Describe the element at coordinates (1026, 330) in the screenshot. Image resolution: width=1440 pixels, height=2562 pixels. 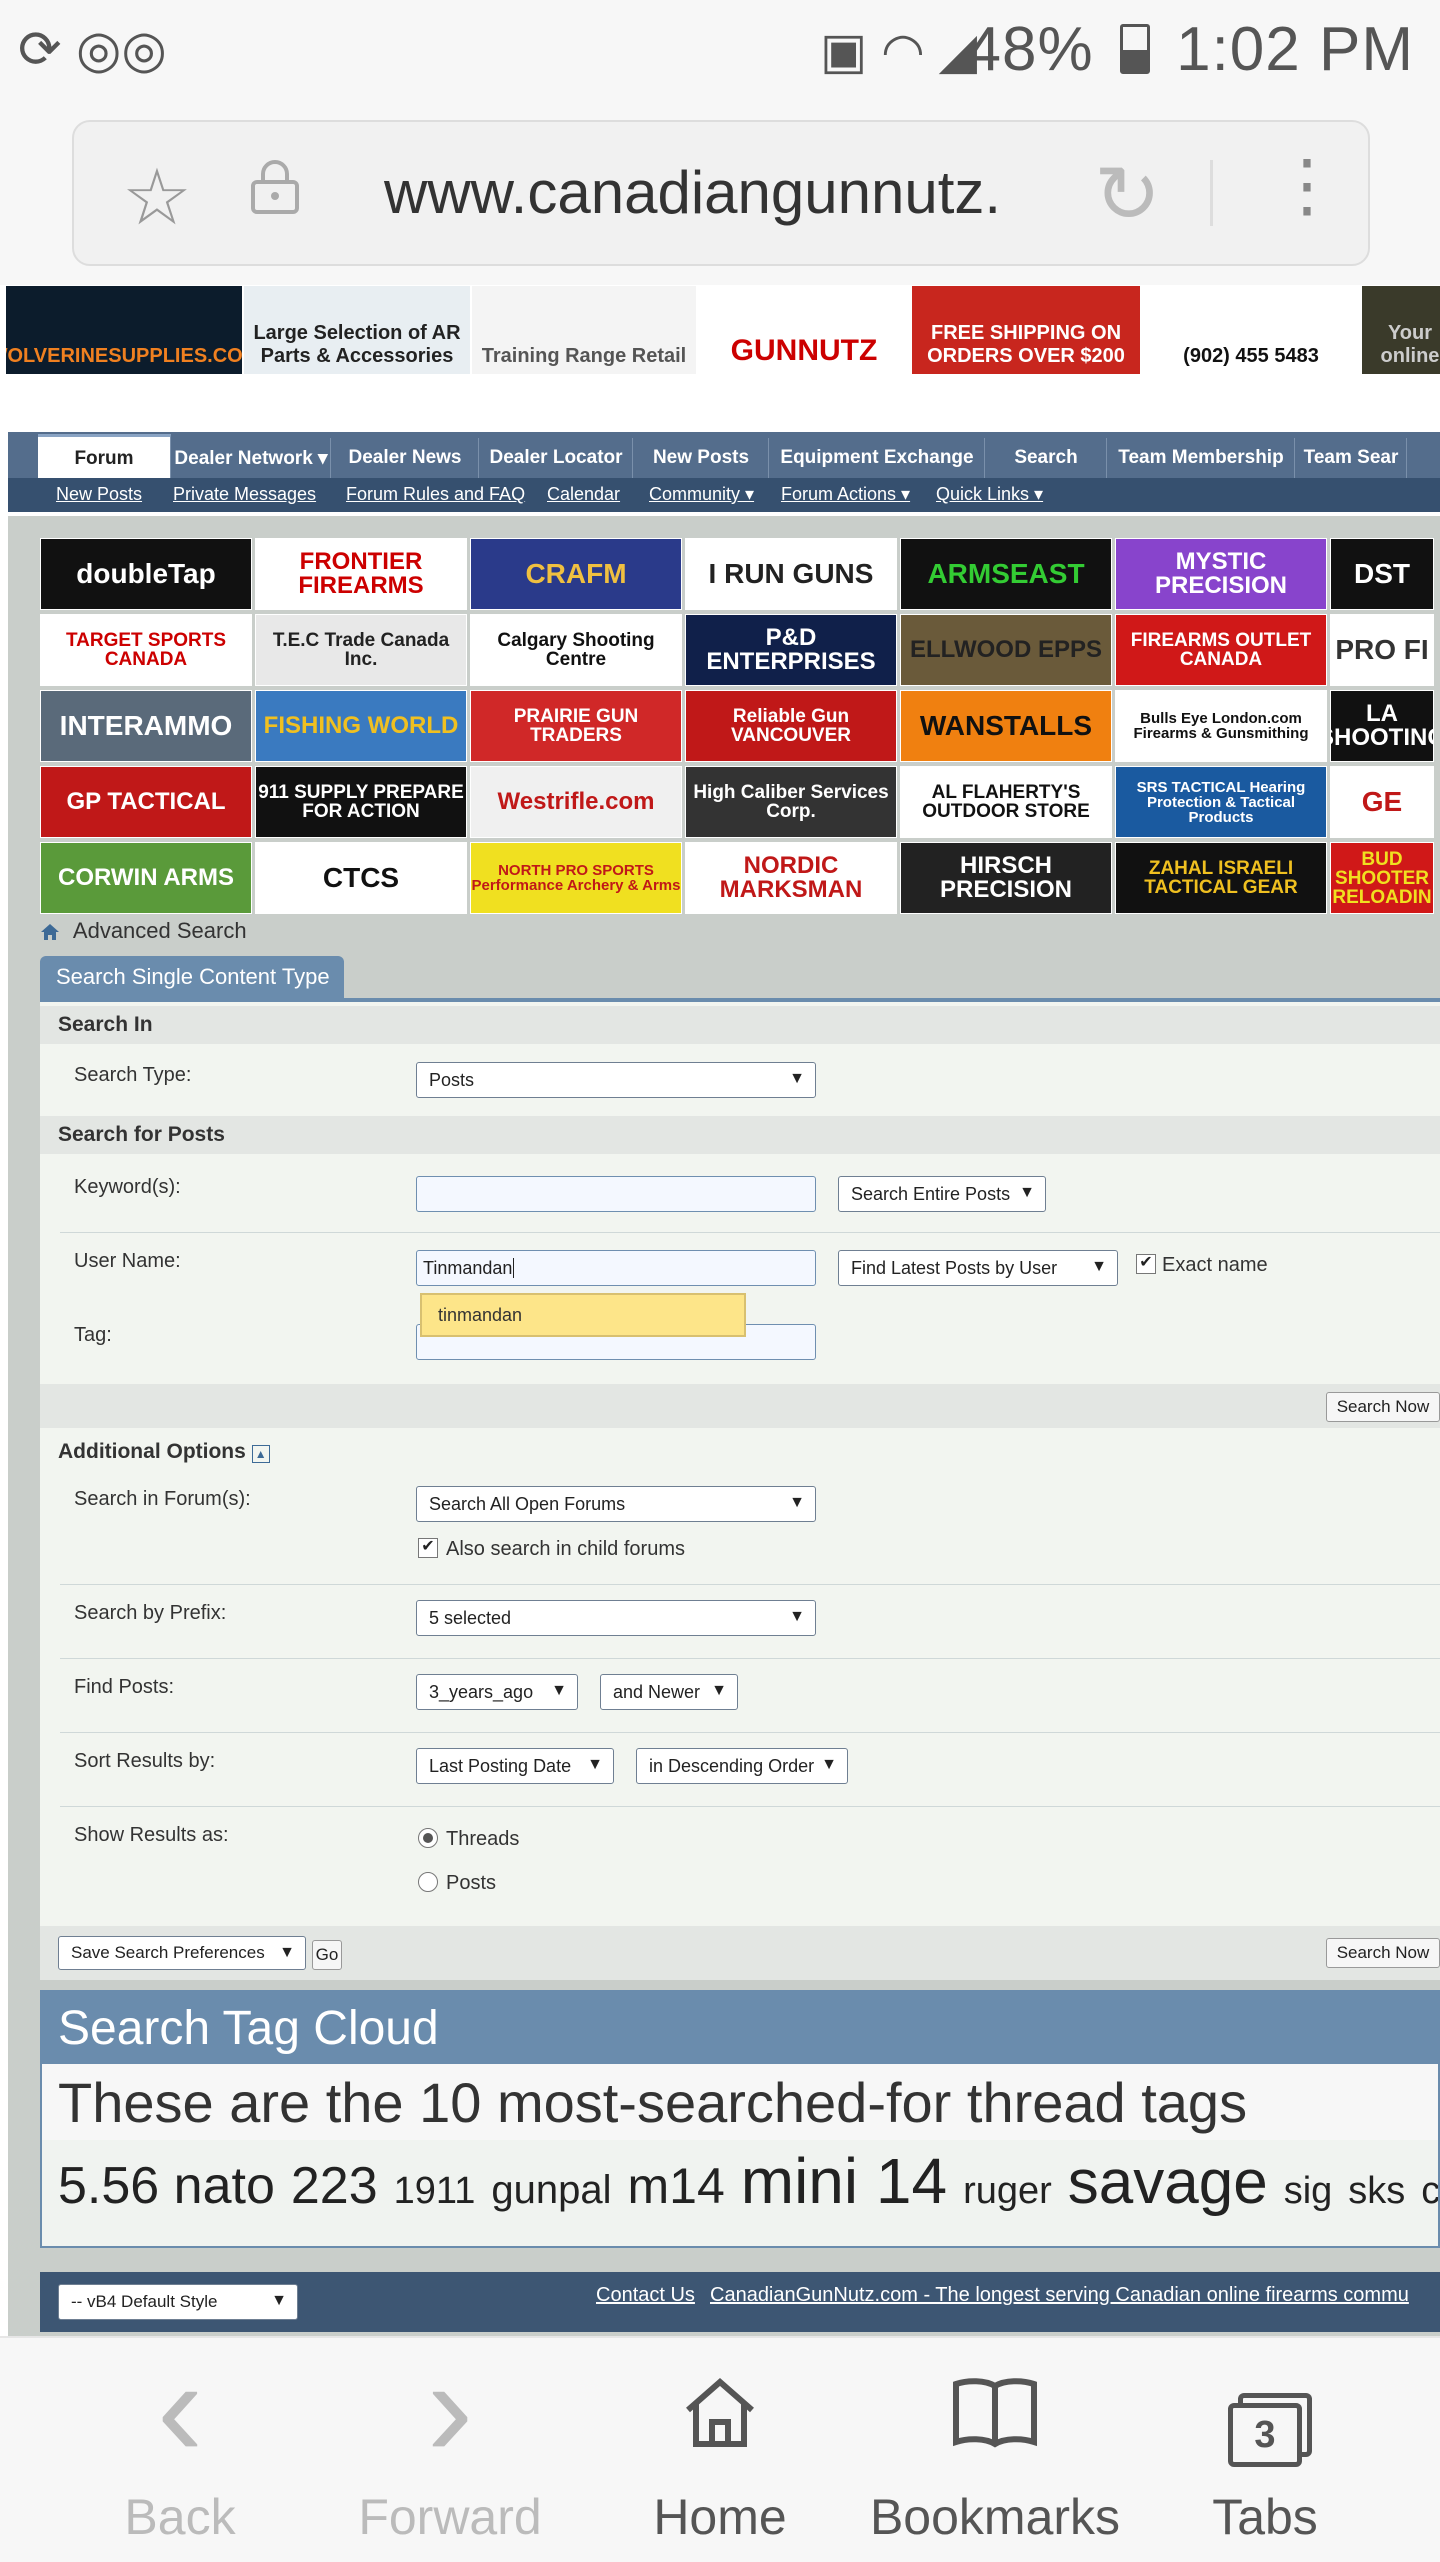
I see `banner-ad: FREE SHIPPING ON ORDERS OVER $200` at that location.